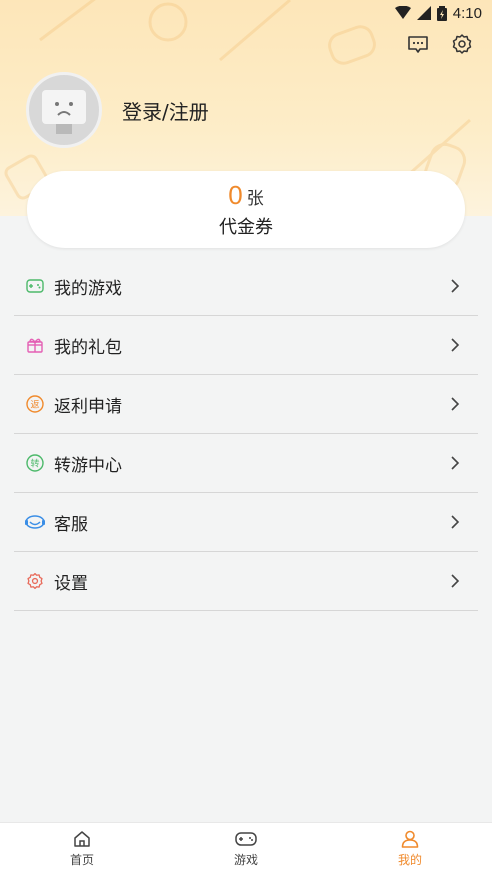  What do you see at coordinates (235, 195) in the screenshot?
I see `coupon-count: 0` at bounding box center [235, 195].